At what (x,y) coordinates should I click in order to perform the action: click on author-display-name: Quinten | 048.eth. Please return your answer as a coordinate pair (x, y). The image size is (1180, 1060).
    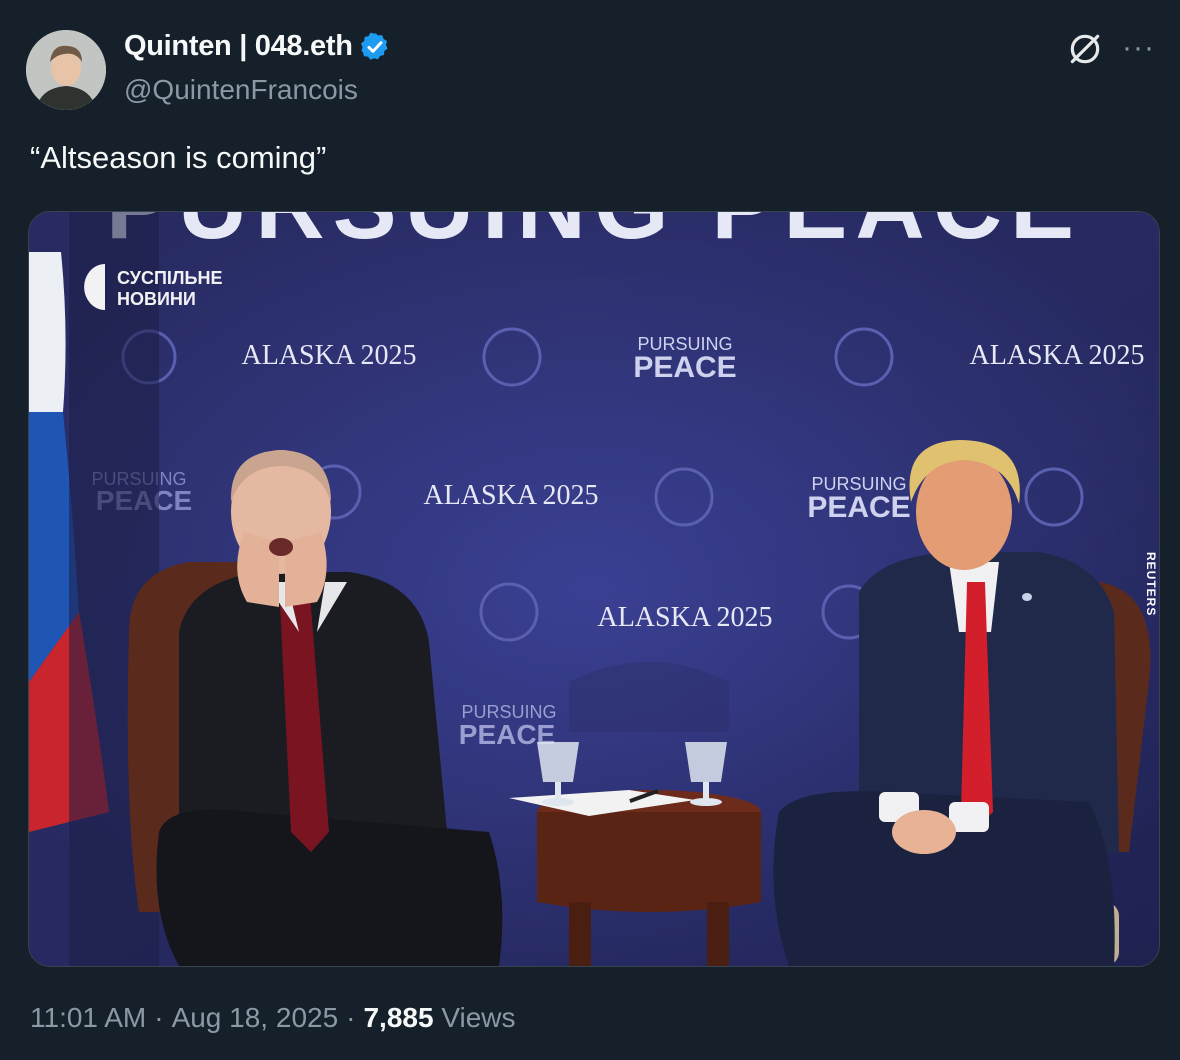
    Looking at the image, I should click on (238, 46).